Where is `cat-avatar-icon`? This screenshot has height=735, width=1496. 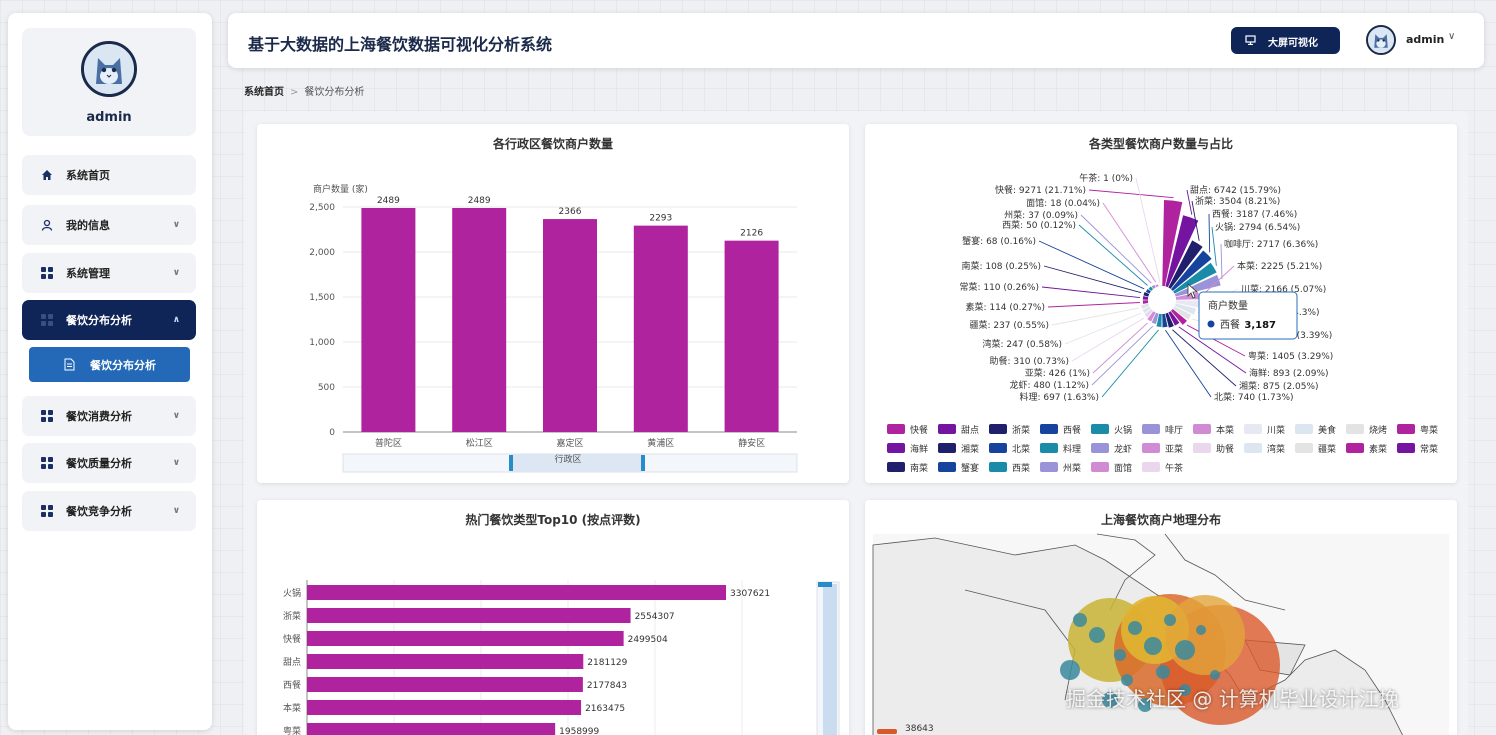 cat-avatar-icon is located at coordinates (1381, 40).